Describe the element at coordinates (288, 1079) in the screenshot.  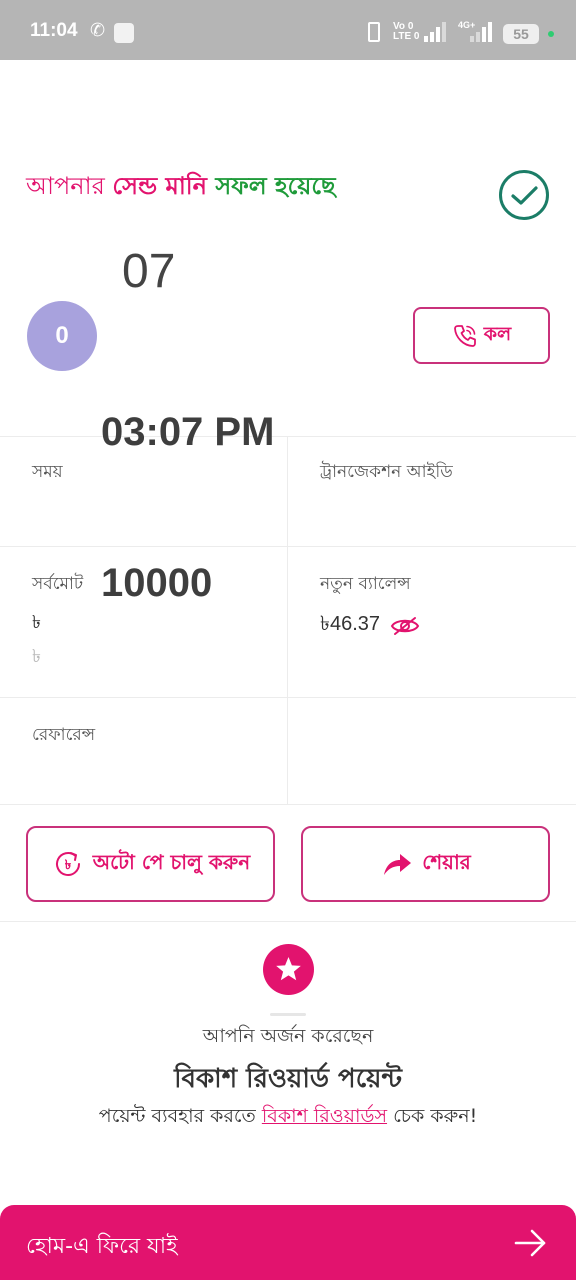
I see `reward-points-title: বিকাশ রিওয়ার্ড পয়েন্ট` at that location.